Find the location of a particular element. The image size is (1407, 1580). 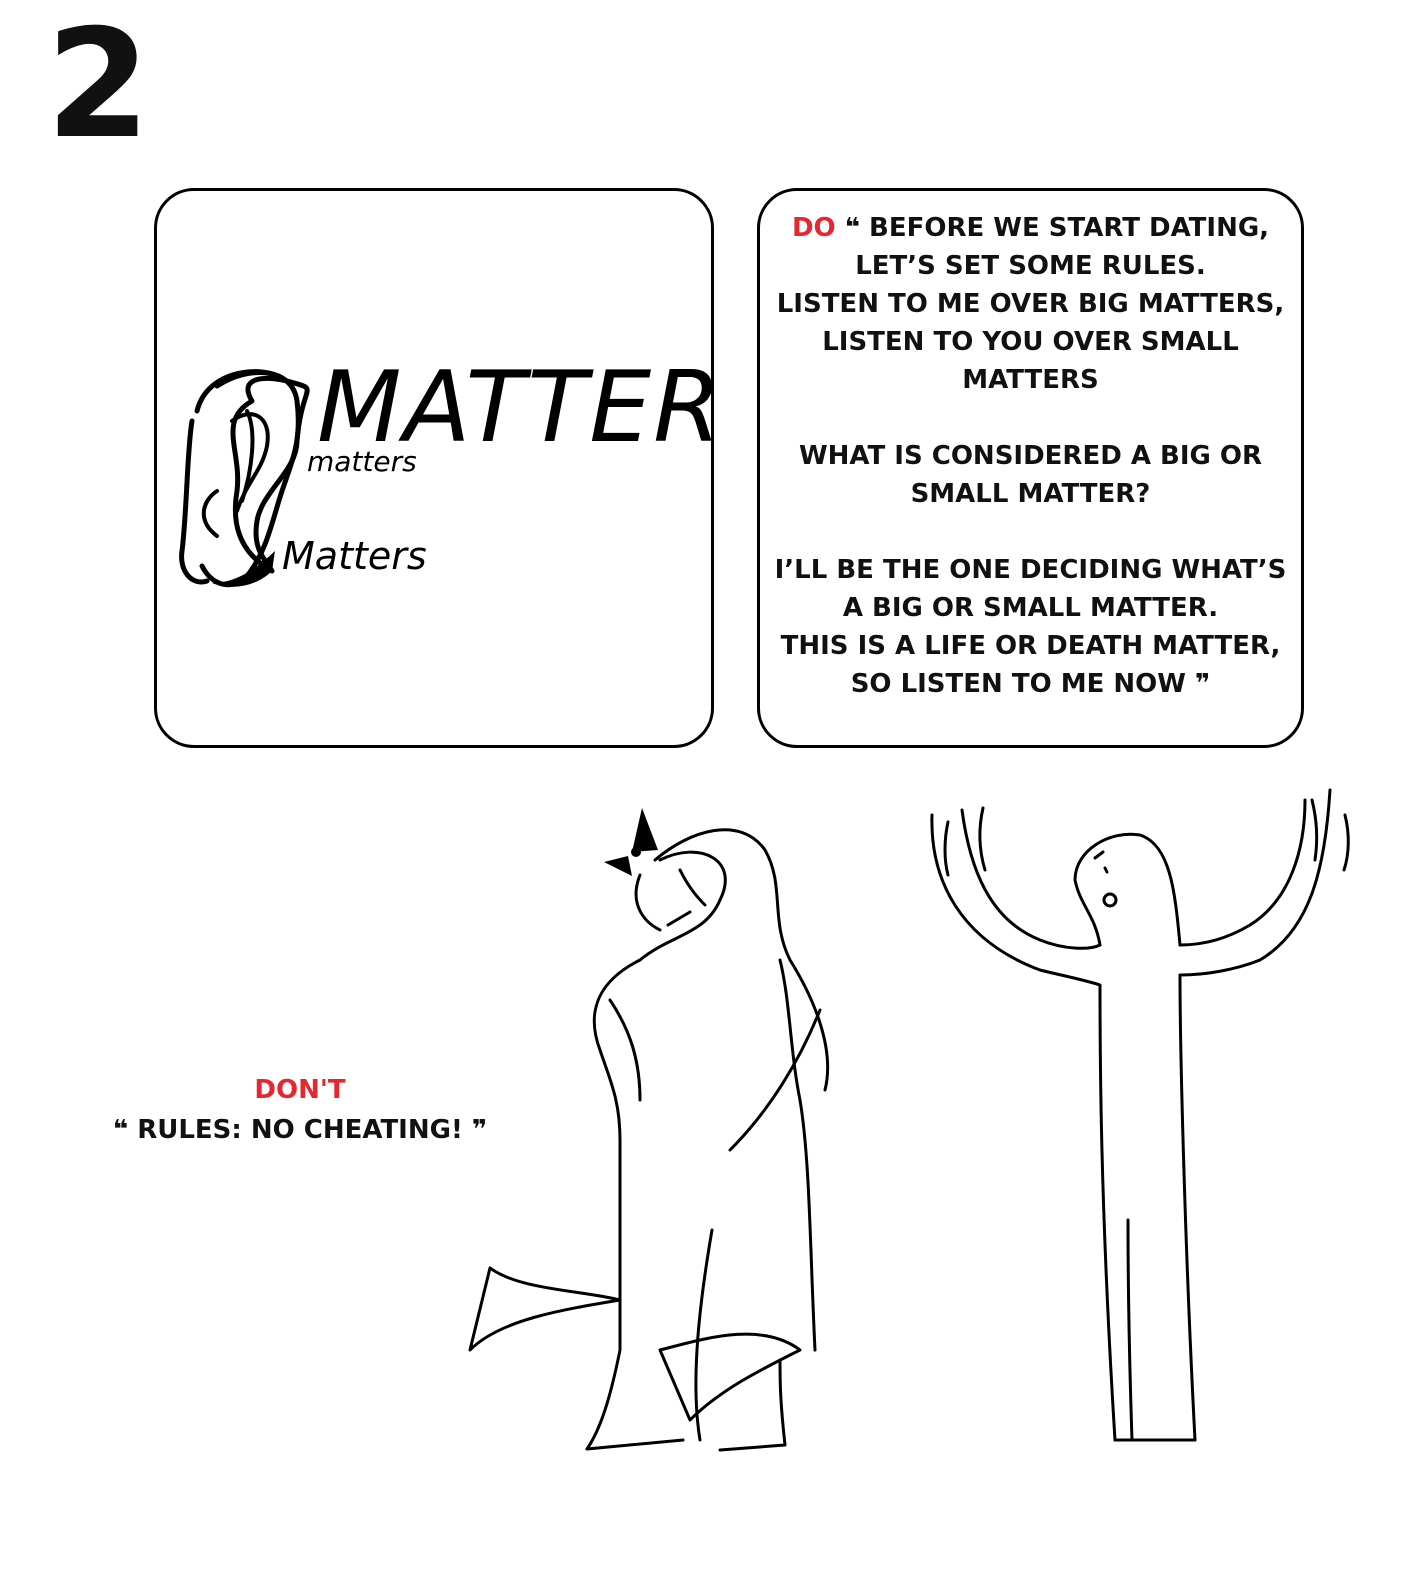

arms-raised-figure is located at coordinates (1140, 1115).